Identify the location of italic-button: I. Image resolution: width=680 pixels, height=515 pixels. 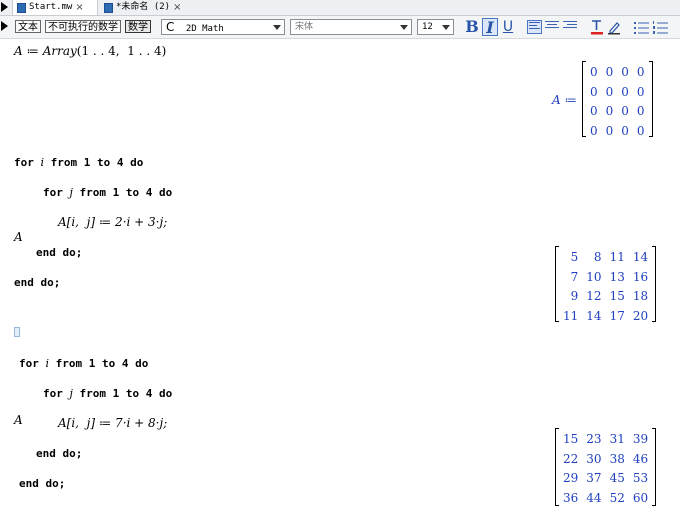
(490, 27).